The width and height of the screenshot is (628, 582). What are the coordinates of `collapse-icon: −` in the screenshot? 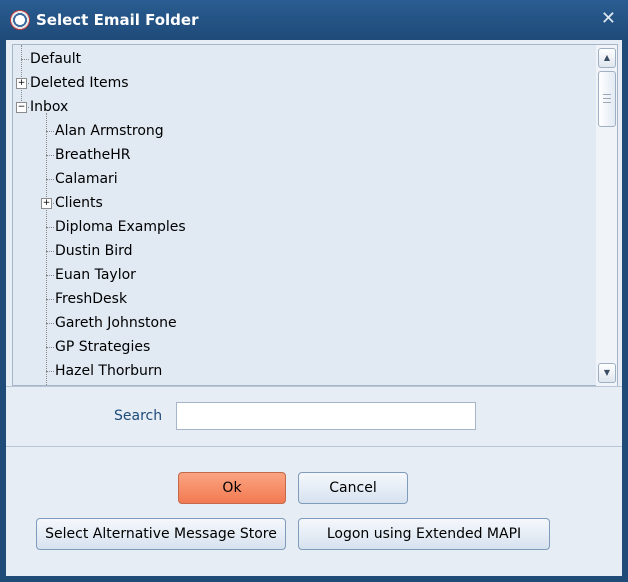 It's located at (21, 107).